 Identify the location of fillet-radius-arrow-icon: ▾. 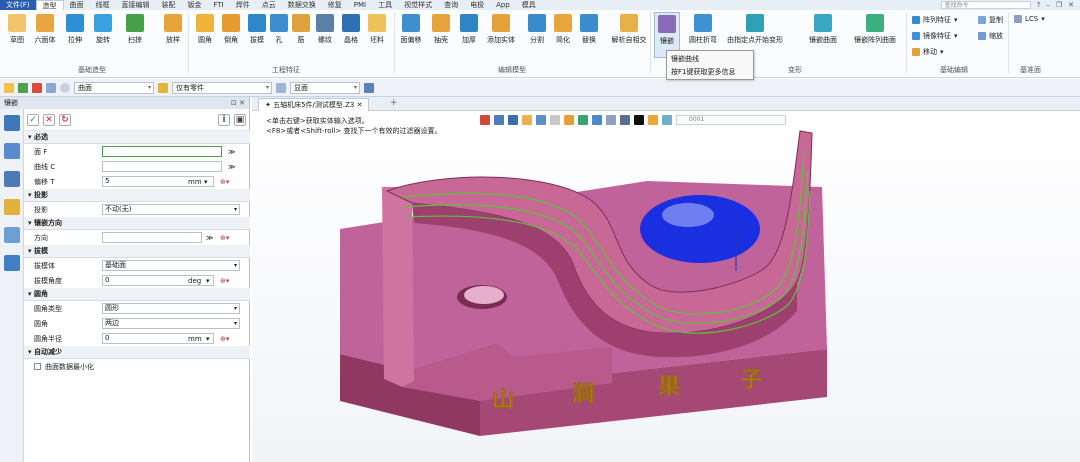
(208, 339).